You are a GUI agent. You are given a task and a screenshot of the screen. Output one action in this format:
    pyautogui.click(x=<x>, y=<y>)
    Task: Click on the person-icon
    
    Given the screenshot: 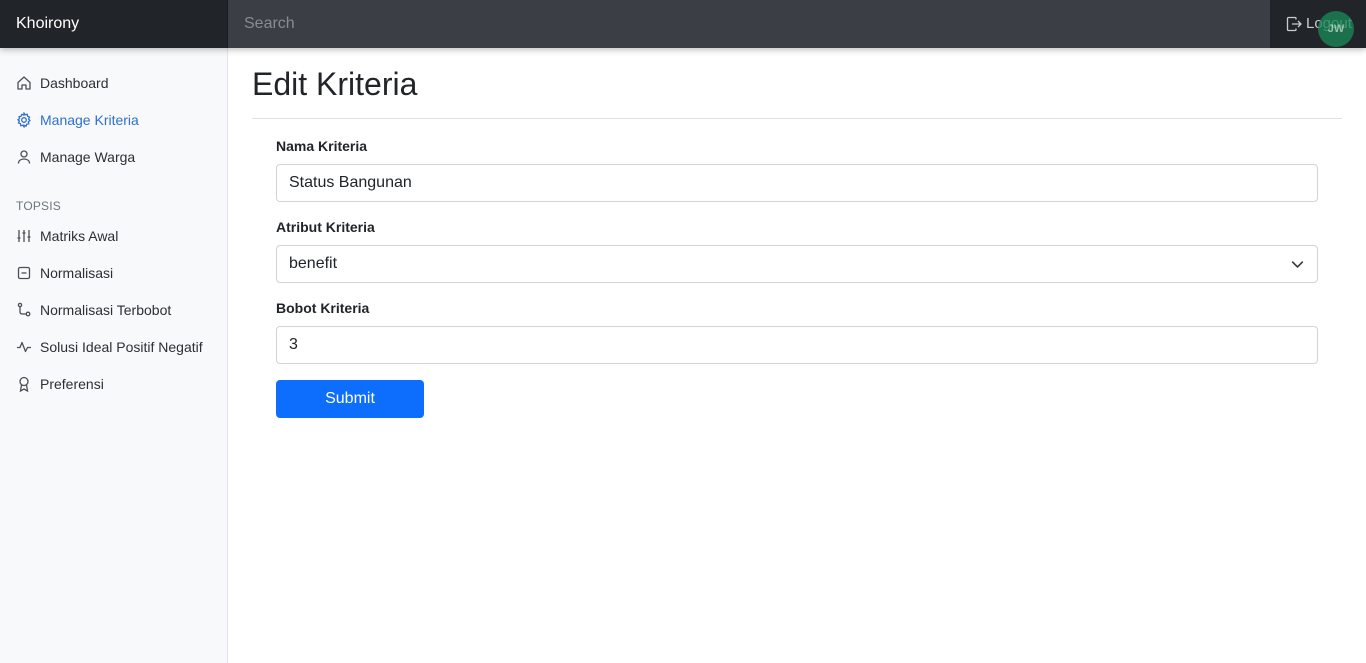 What is the action you would take?
    pyautogui.click(x=24, y=156)
    